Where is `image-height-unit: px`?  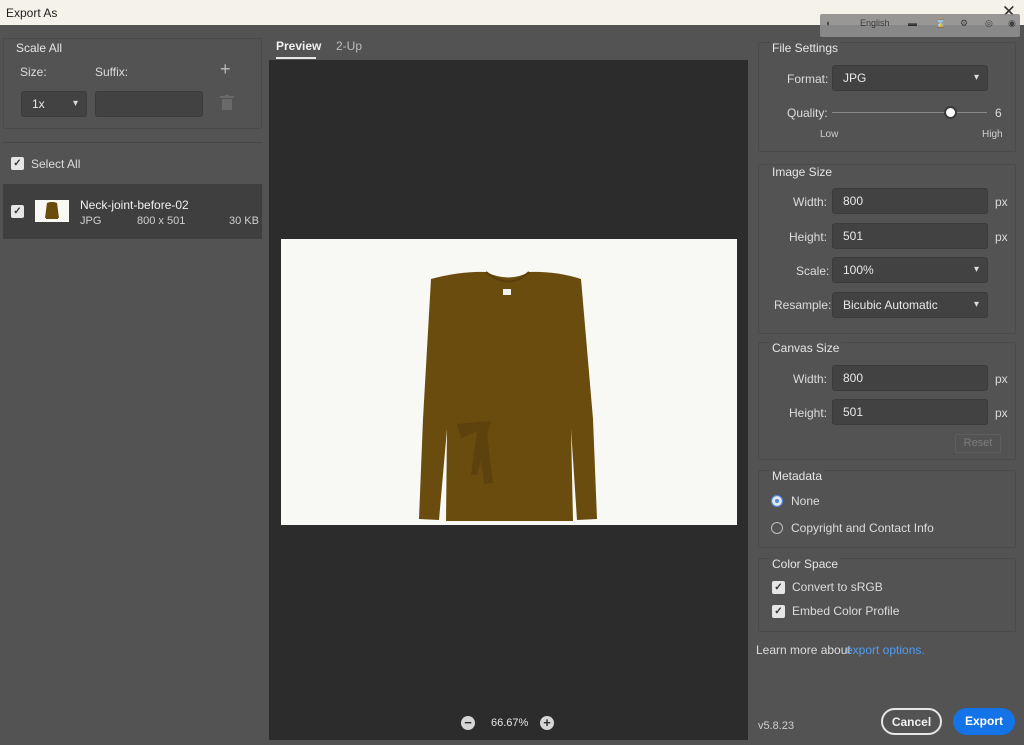 image-height-unit: px is located at coordinates (1001, 237).